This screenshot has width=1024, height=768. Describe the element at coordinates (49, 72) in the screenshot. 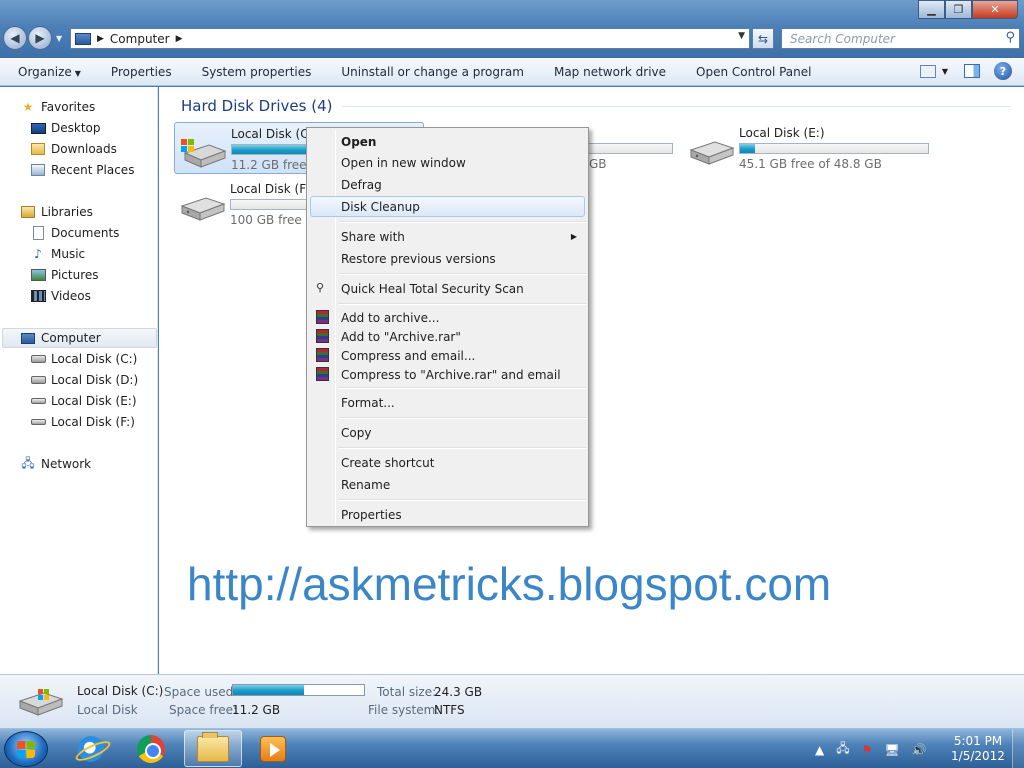

I see `organize-button: Organize ▼` at that location.